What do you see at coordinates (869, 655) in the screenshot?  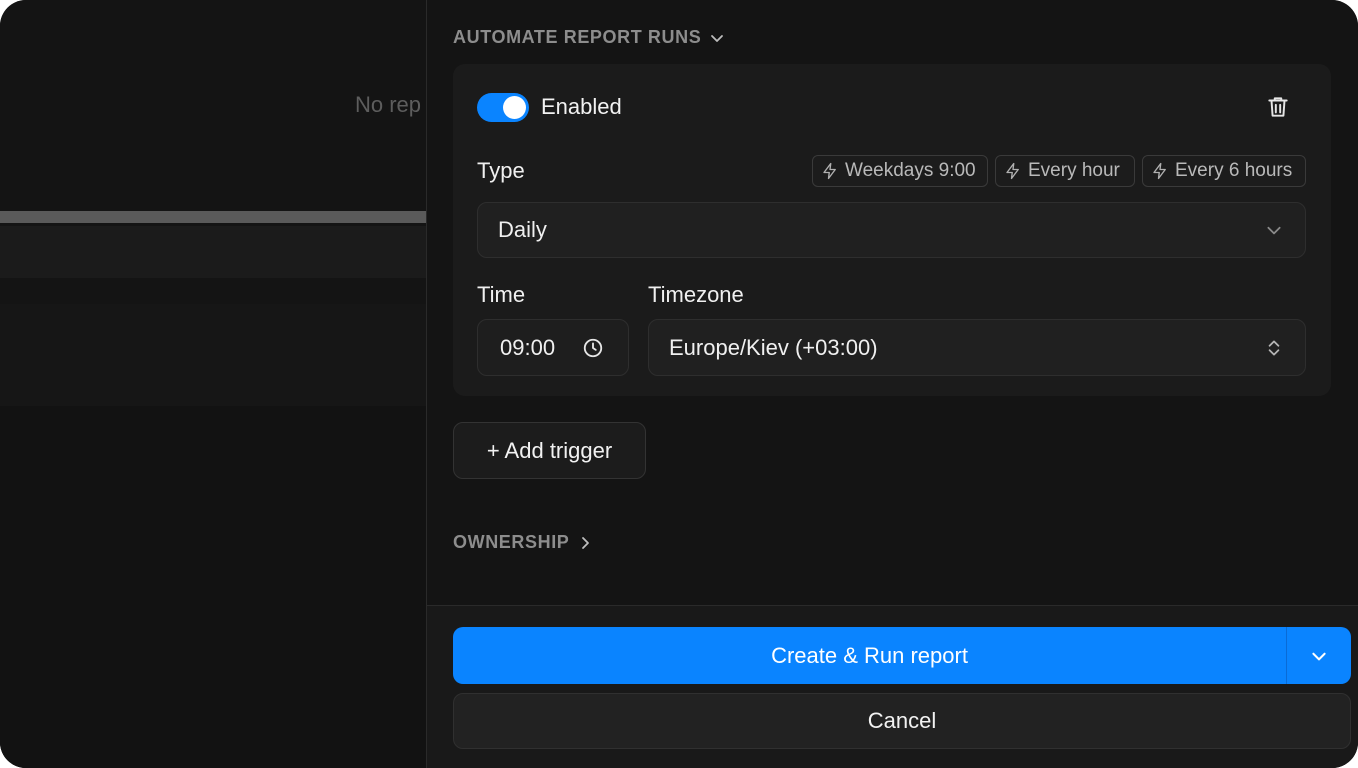 I see `create-run-report-button: Create & Run report` at bounding box center [869, 655].